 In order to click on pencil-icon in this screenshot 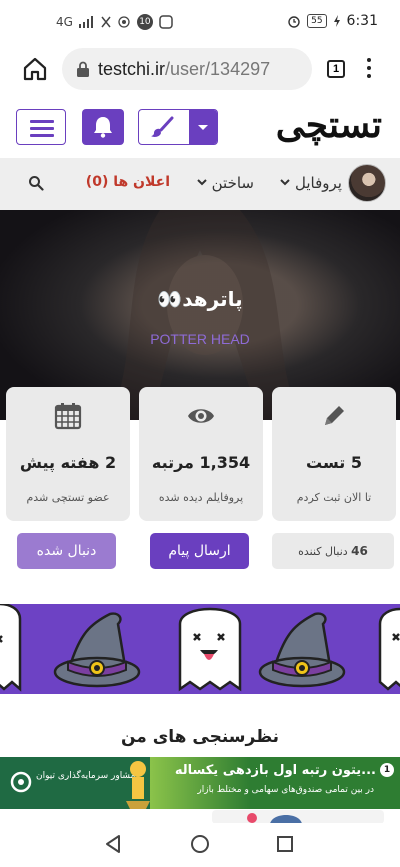, I will do `click(334, 415)`.